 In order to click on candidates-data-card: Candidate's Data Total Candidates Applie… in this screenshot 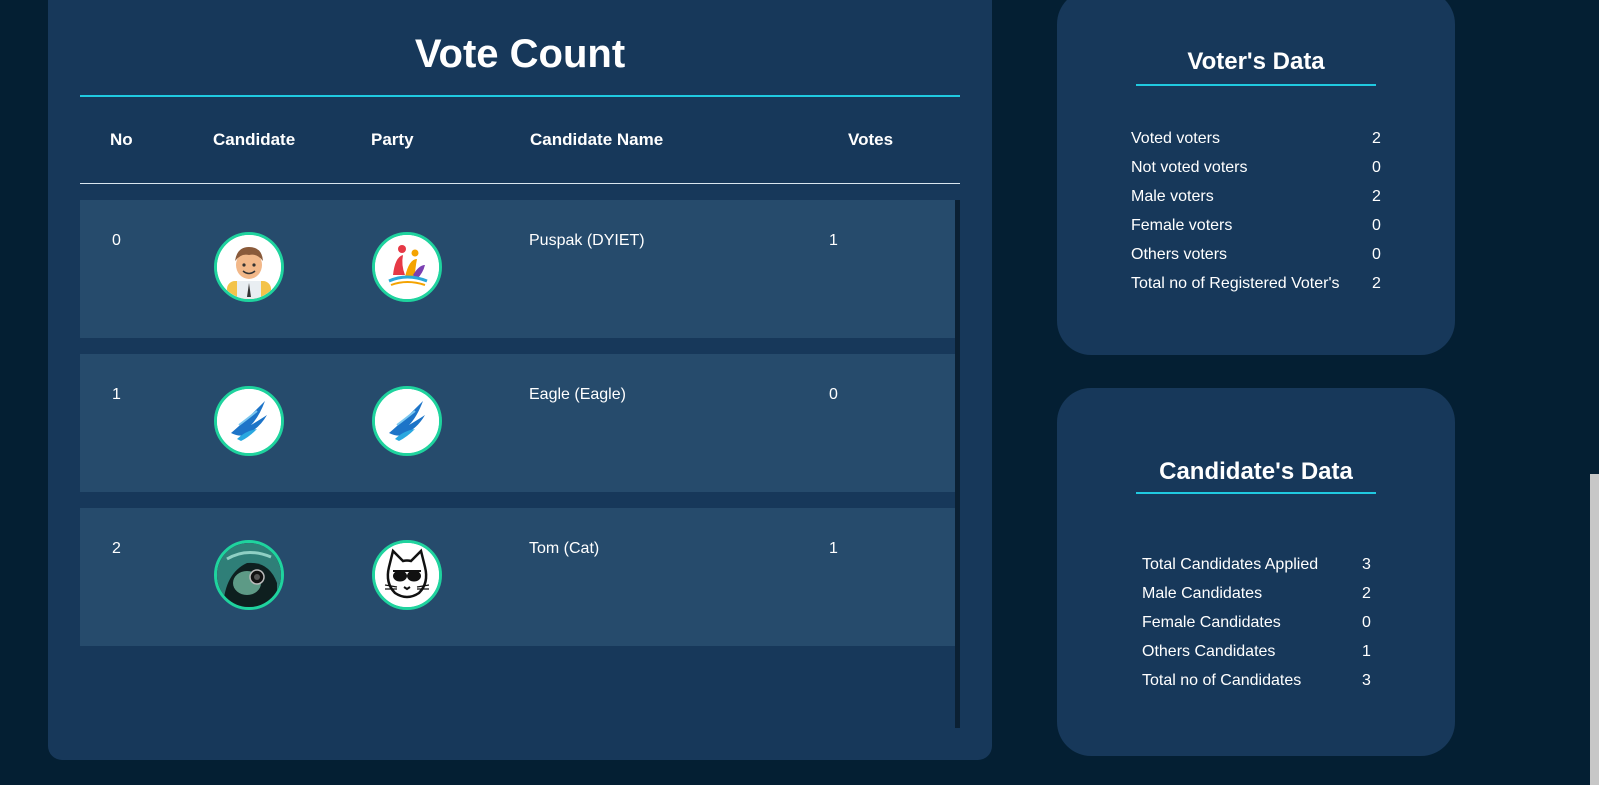, I will do `click(1256, 572)`.